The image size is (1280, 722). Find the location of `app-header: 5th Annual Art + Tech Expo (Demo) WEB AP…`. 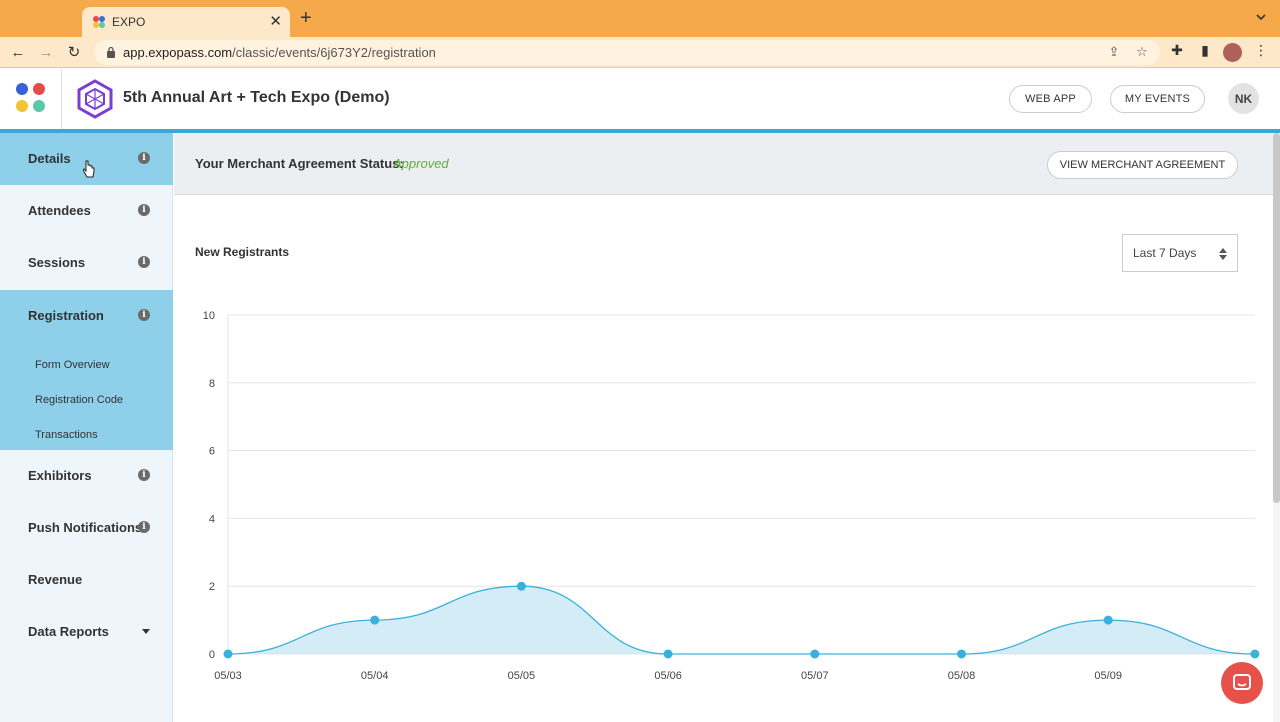

app-header: 5th Annual Art + Tech Expo (Demo) WEB AP… is located at coordinates (640, 99).